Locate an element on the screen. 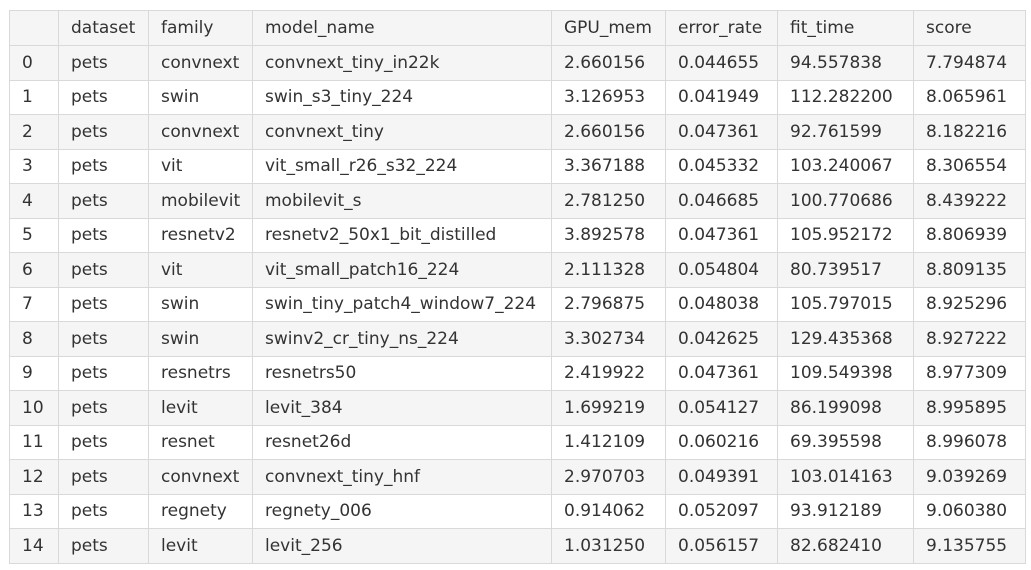 The width and height of the screenshot is (1031, 570). model-name-cell: swin_s3_tiny_224 is located at coordinates (402, 97).